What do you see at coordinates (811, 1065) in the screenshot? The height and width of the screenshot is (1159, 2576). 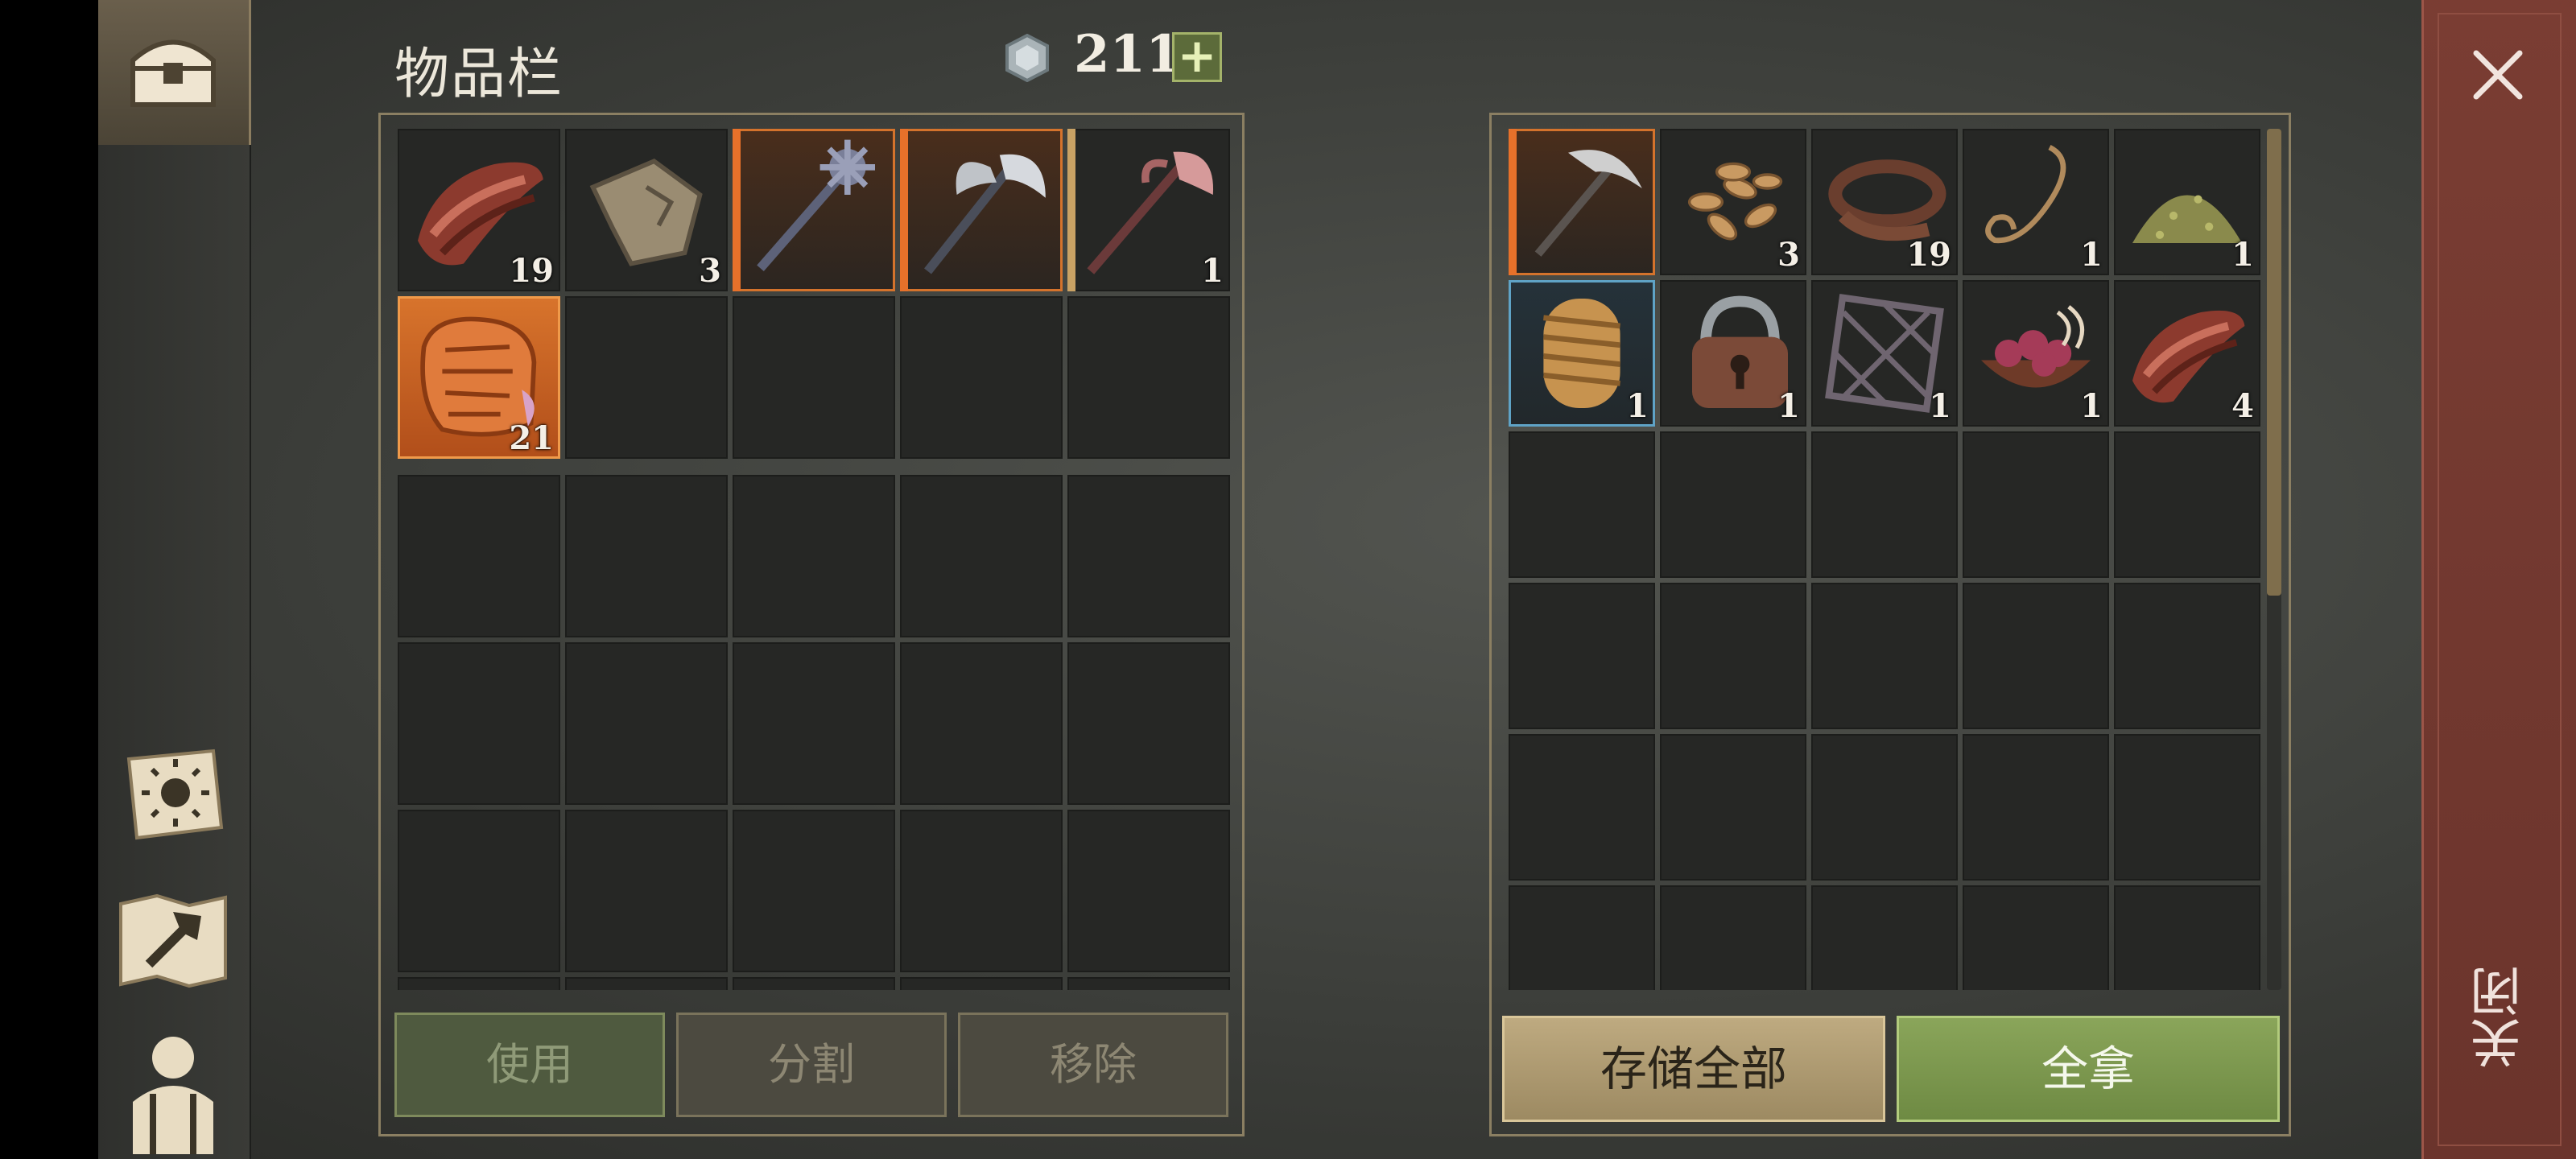 I see `split-button: 分割` at bounding box center [811, 1065].